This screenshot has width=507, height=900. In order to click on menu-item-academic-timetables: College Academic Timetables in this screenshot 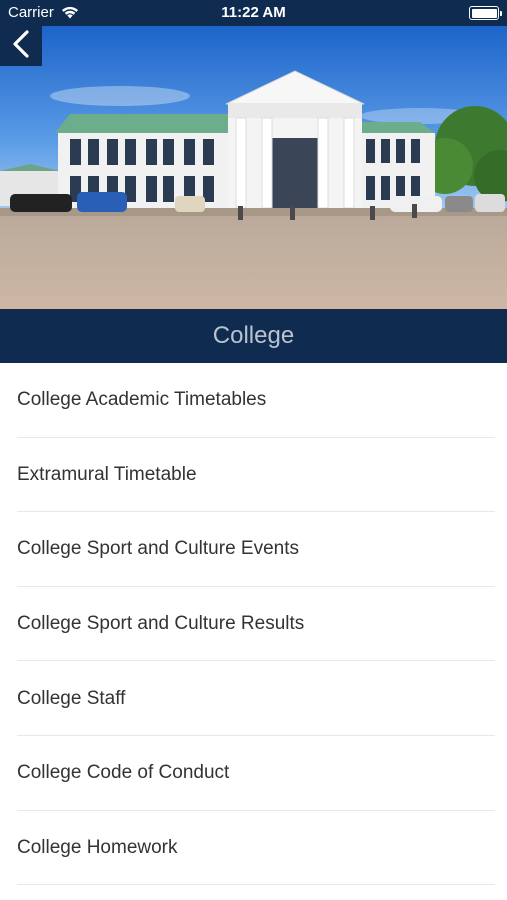, I will do `click(253, 400)`.